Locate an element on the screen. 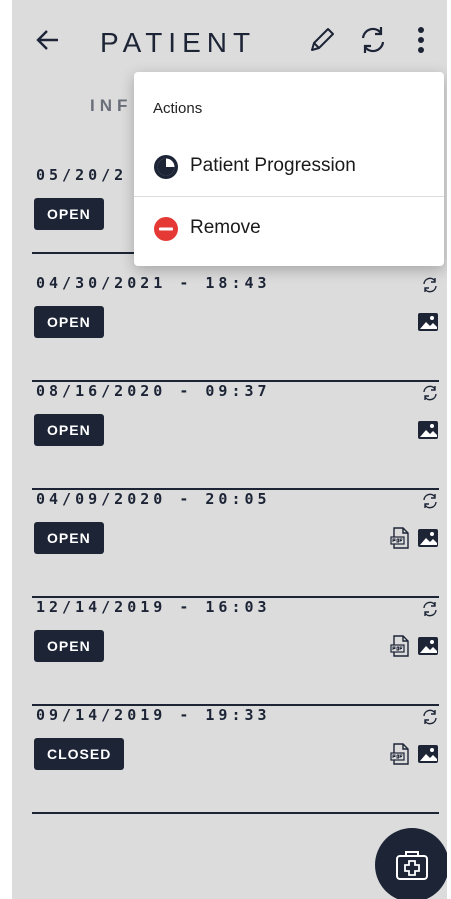 The height and width of the screenshot is (899, 451). add-record-fab is located at coordinates (411, 863).